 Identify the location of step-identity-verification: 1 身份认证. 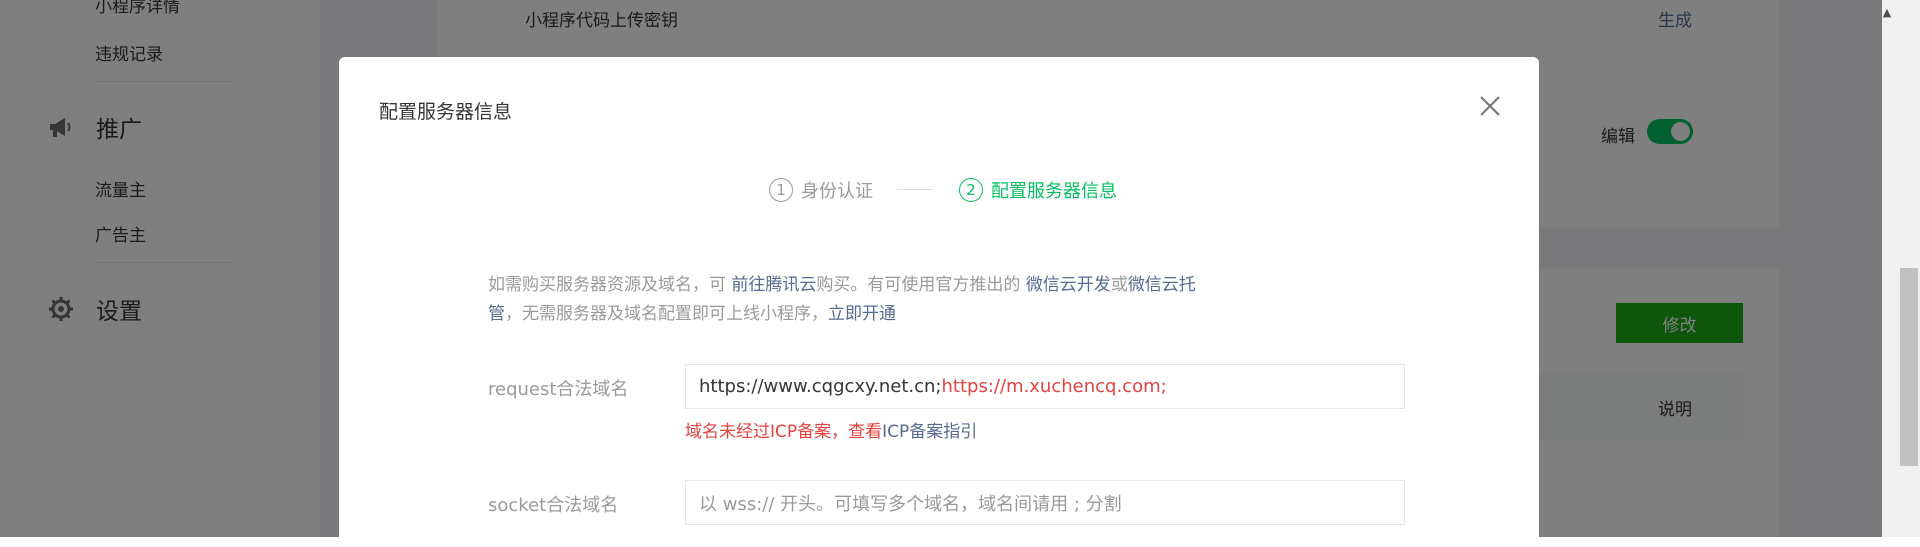
(821, 190).